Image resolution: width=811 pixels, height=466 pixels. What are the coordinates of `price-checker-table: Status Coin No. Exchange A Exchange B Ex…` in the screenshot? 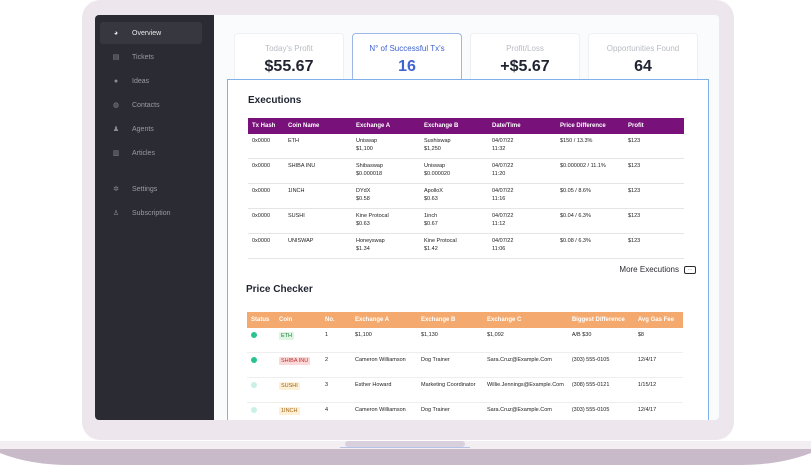 It's located at (465, 366).